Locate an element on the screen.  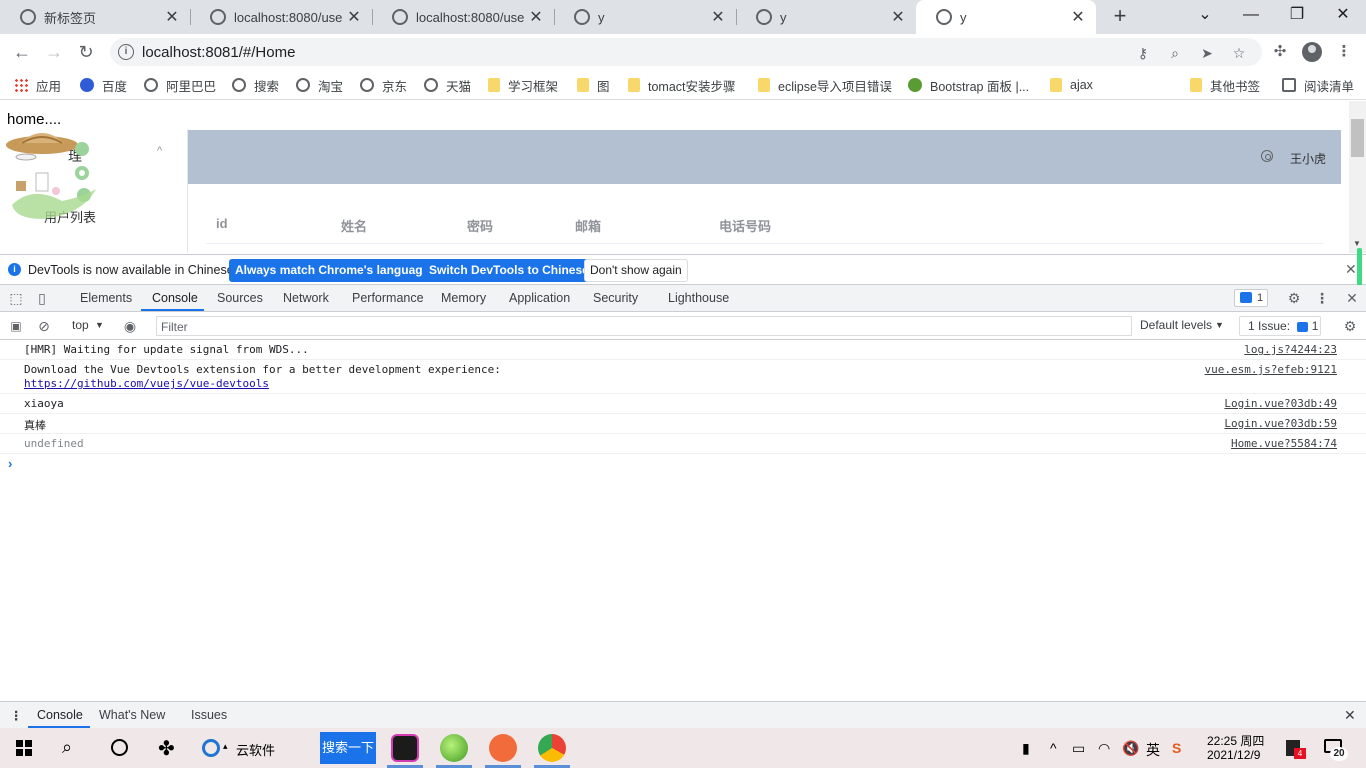
drawer-tab-issues: Issues is located at coordinates (209, 715).